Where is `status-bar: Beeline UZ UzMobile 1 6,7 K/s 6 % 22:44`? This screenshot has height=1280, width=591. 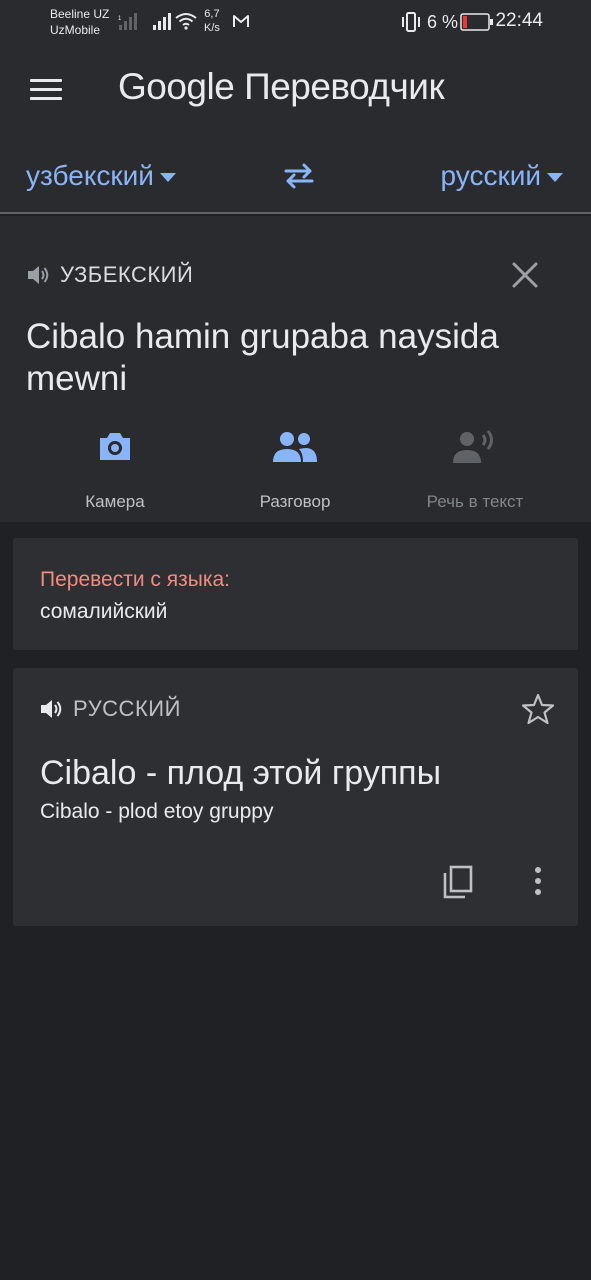 status-bar: Beeline UZ UzMobile 1 6,7 K/s 6 % 22:44 is located at coordinates (295, 22).